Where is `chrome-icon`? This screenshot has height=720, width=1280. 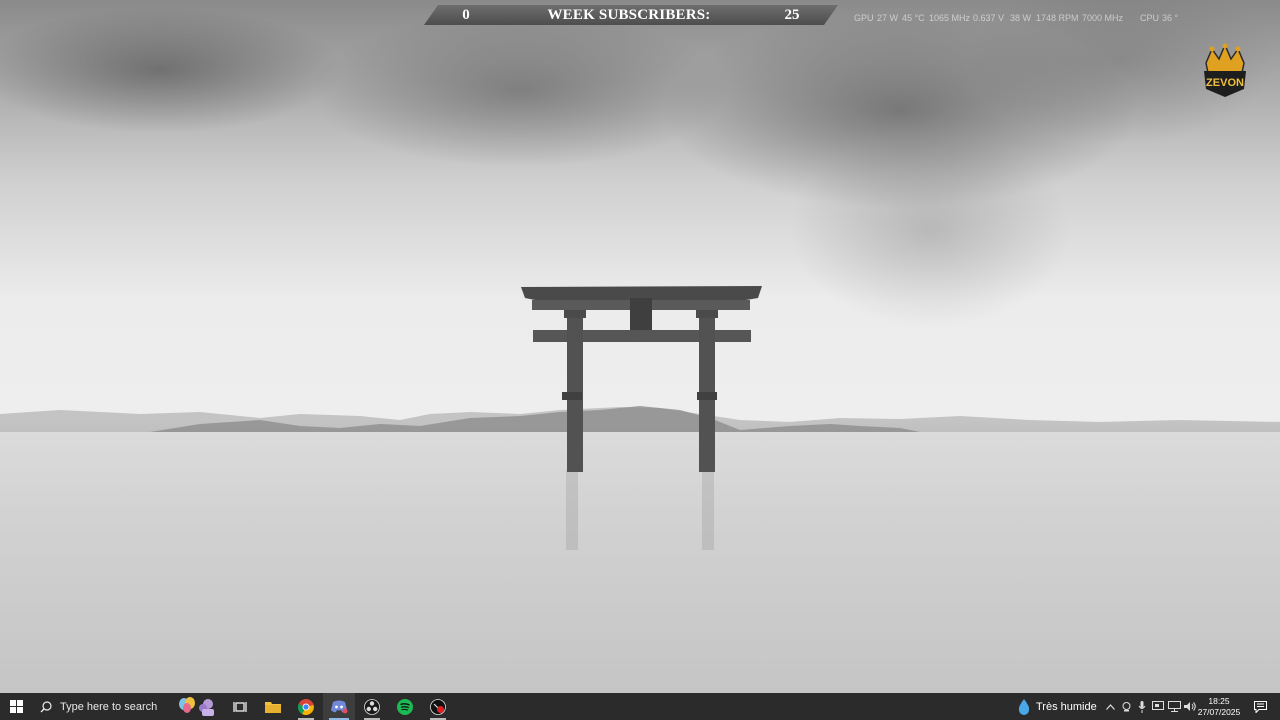
chrome-icon is located at coordinates (306, 706).